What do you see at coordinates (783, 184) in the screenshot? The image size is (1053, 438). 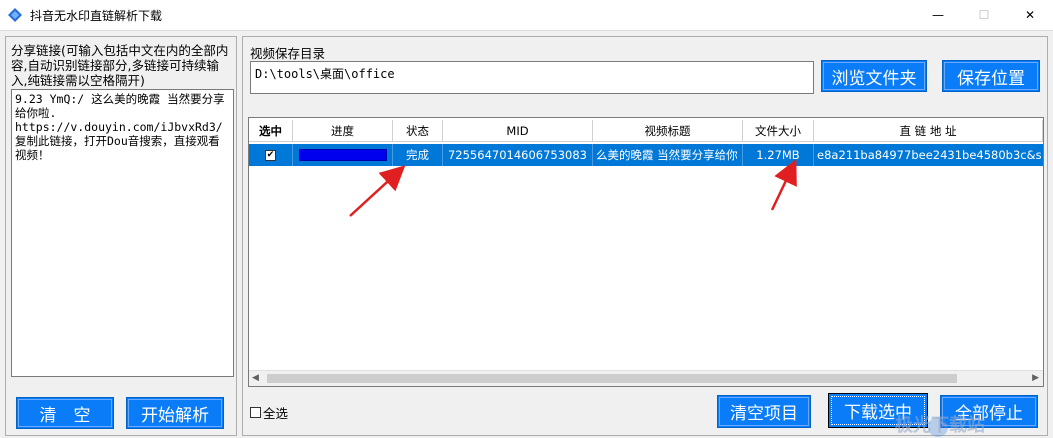 I see `arrow-to-size` at bounding box center [783, 184].